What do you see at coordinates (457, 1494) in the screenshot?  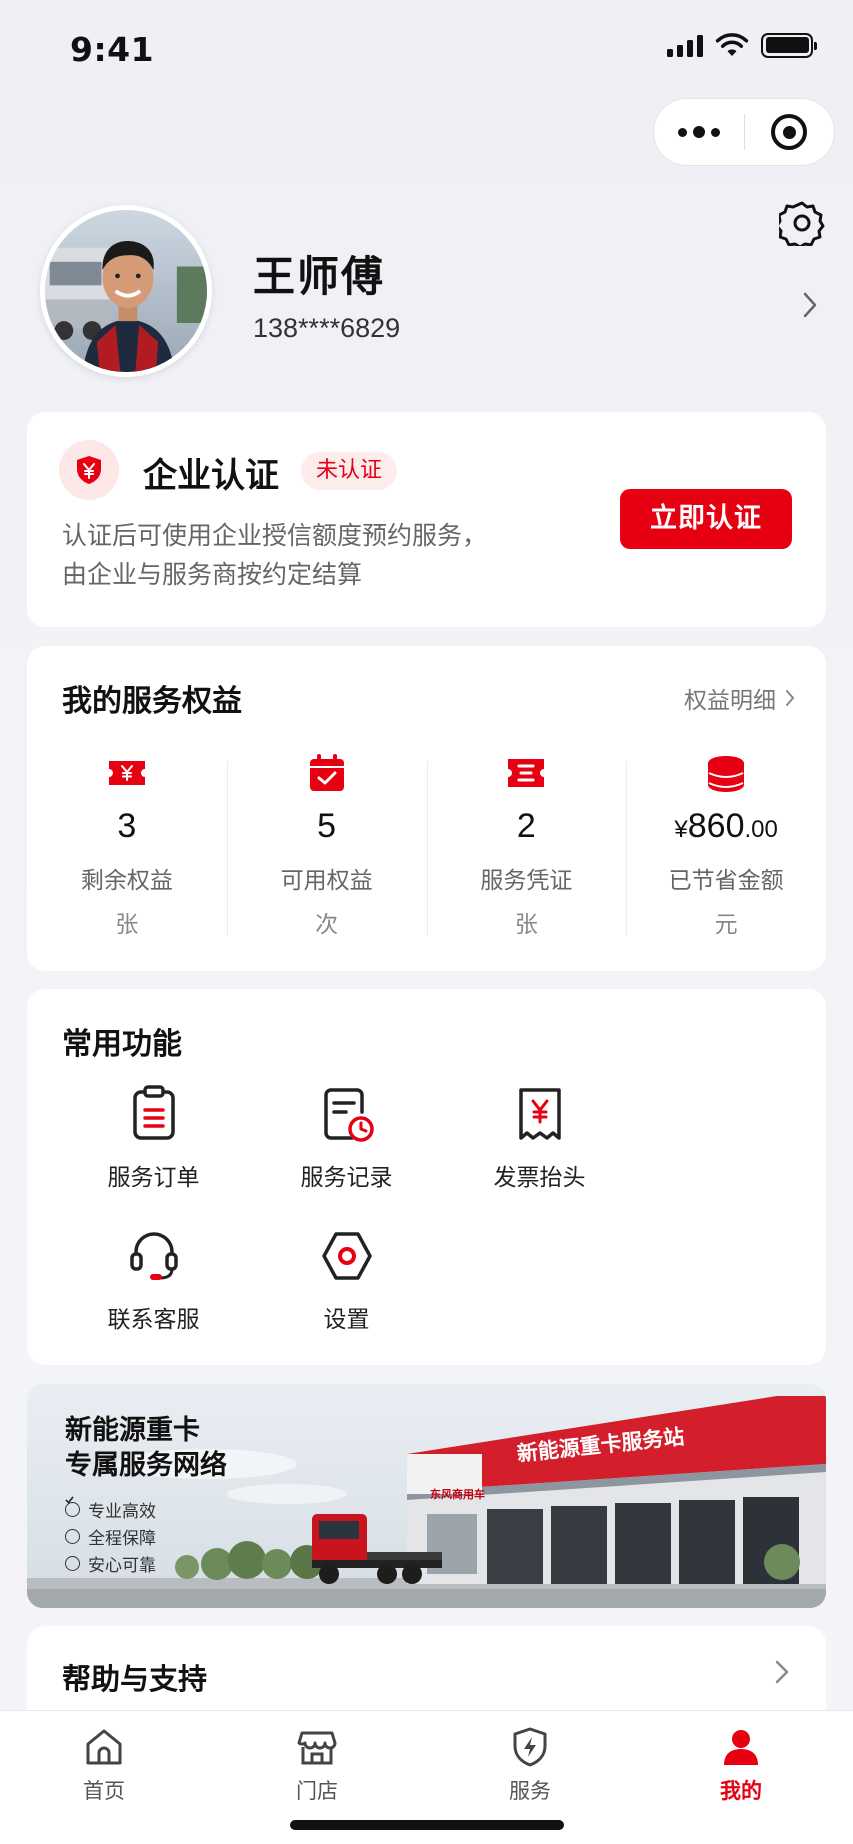 I see `brand-logo: 东风商用车` at bounding box center [457, 1494].